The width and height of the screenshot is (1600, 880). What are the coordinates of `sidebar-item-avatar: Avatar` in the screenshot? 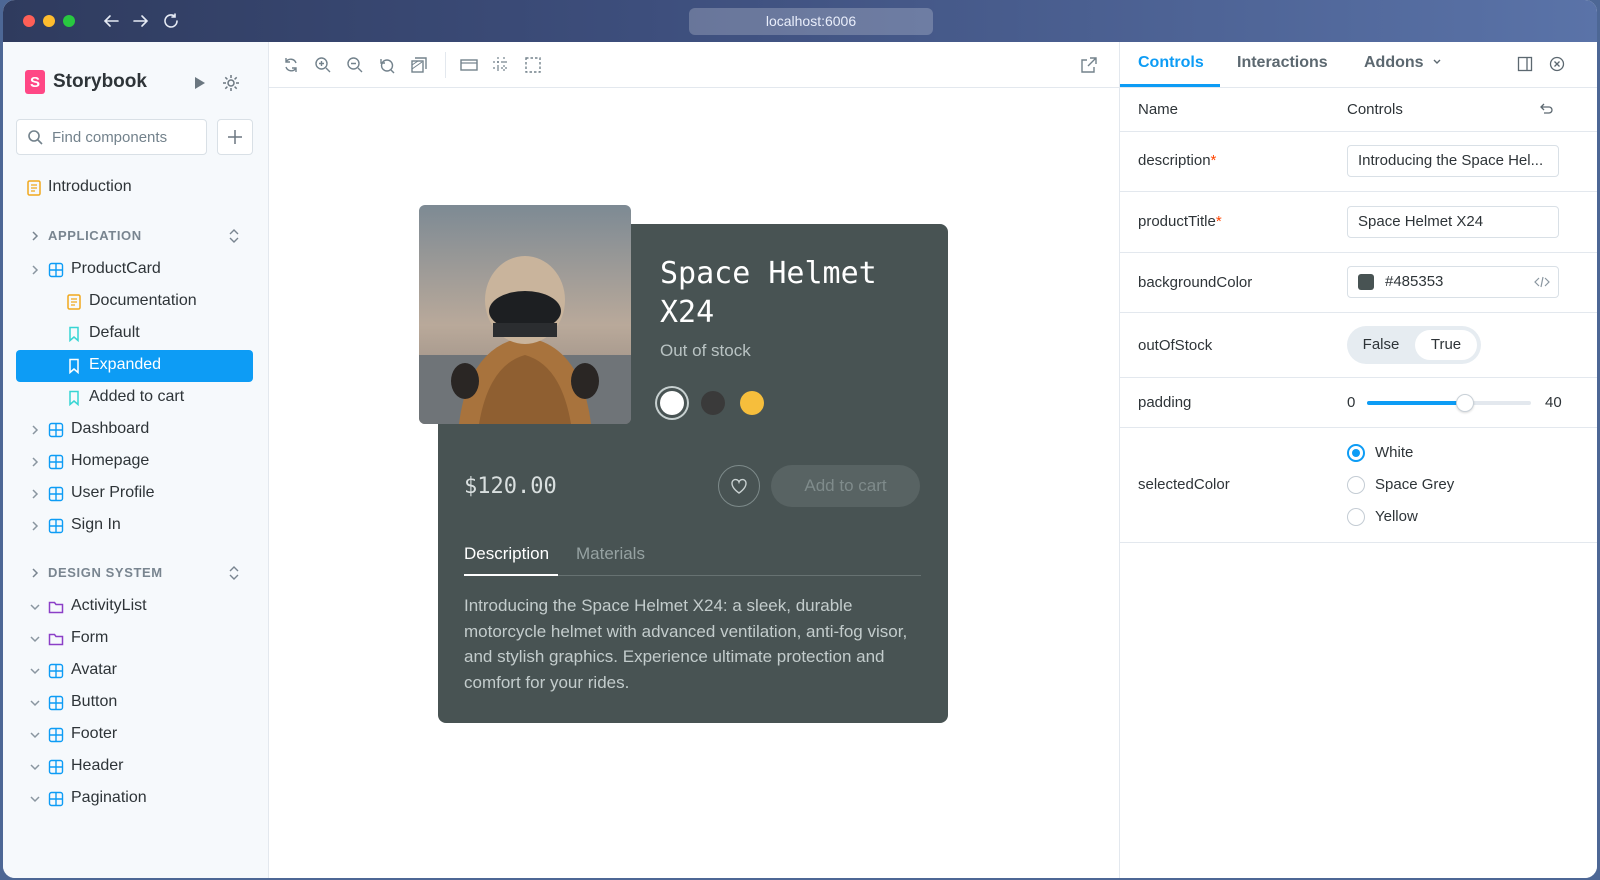 It's located at (134, 671).